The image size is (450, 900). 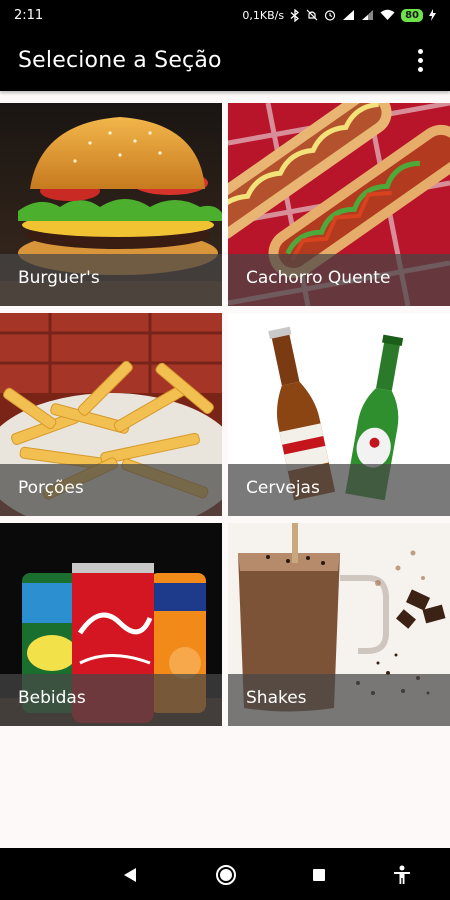 I want to click on section-card-burgers: Burguer's, so click(x=111, y=204).